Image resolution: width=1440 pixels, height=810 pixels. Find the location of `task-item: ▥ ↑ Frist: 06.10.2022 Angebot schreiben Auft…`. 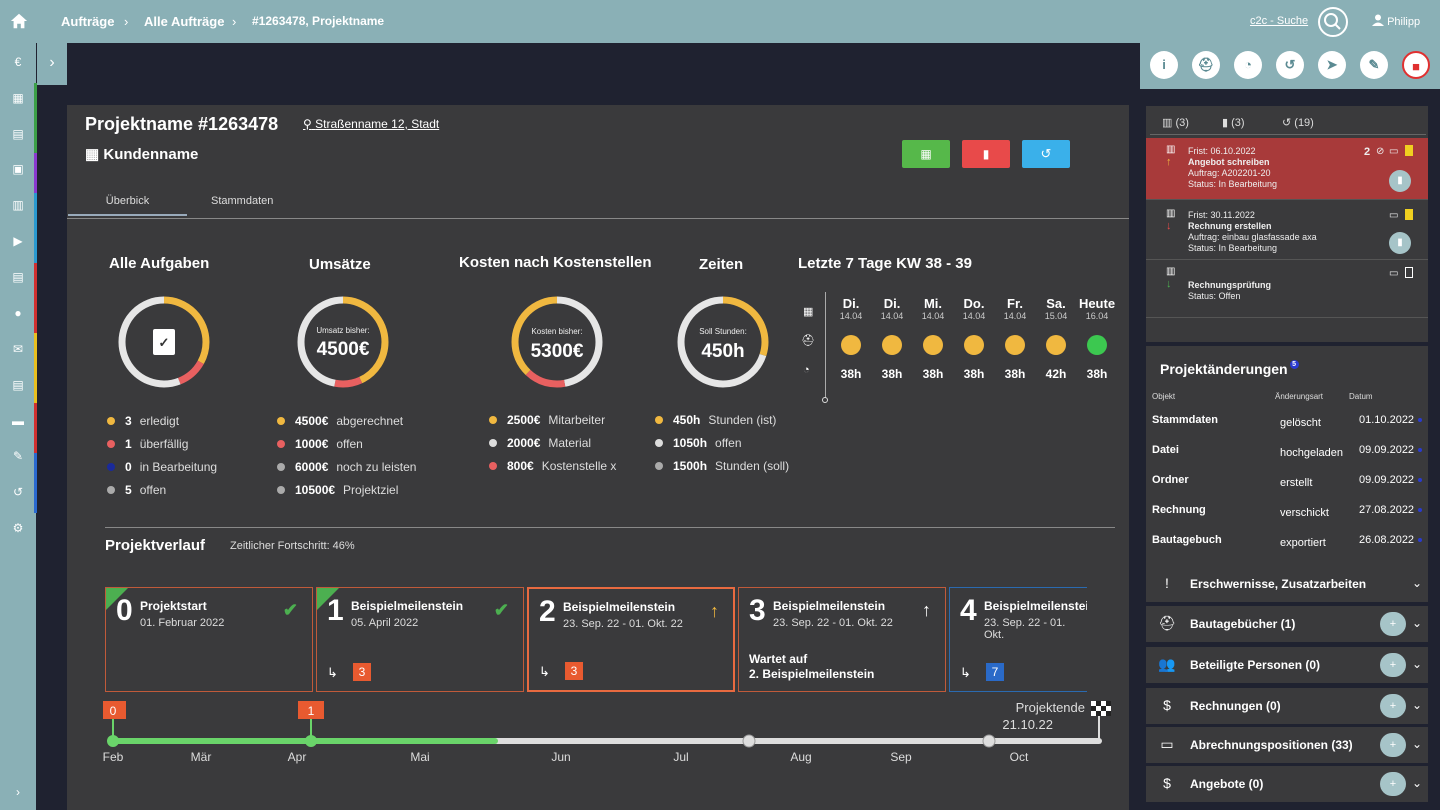

task-item: ▥ ↑ Frist: 06.10.2022 Angebot schreiben Auft… is located at coordinates (1287, 169).